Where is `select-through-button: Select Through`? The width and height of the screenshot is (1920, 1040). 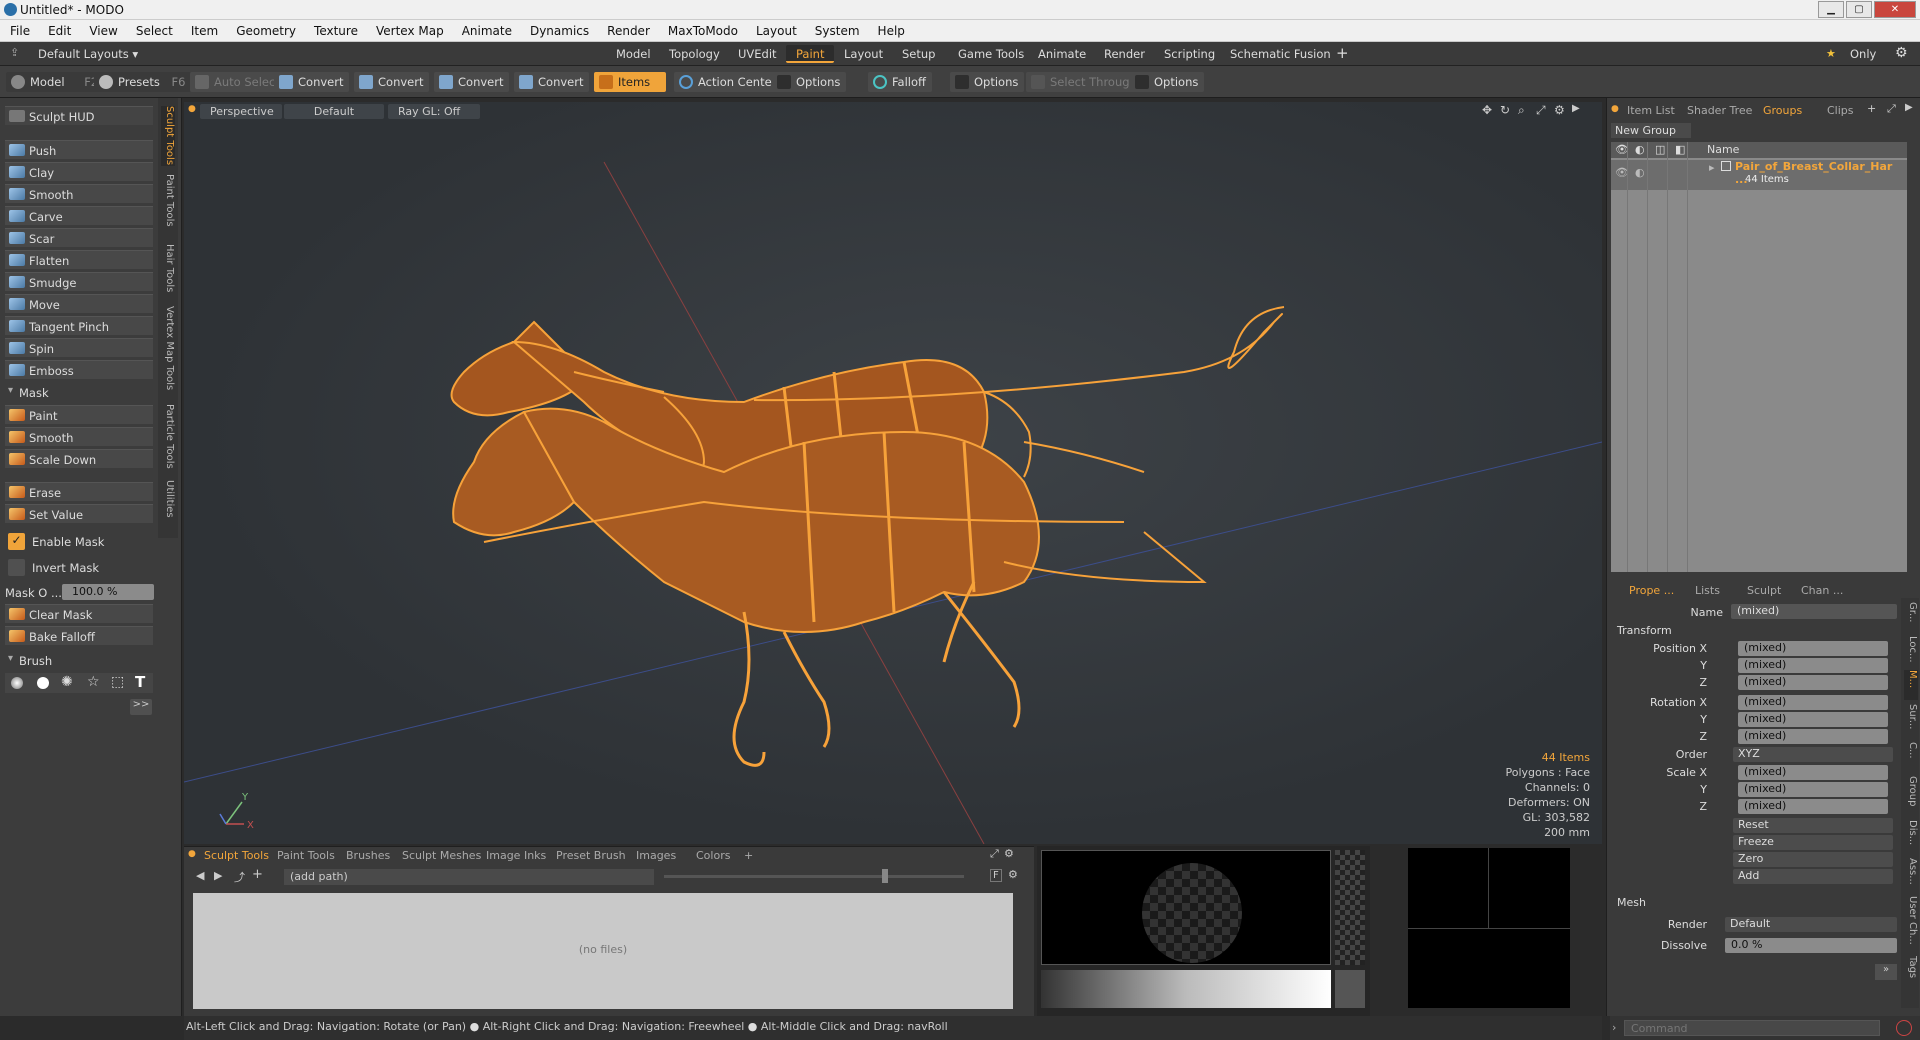 select-through-button: Select Through is located at coordinates (1084, 82).